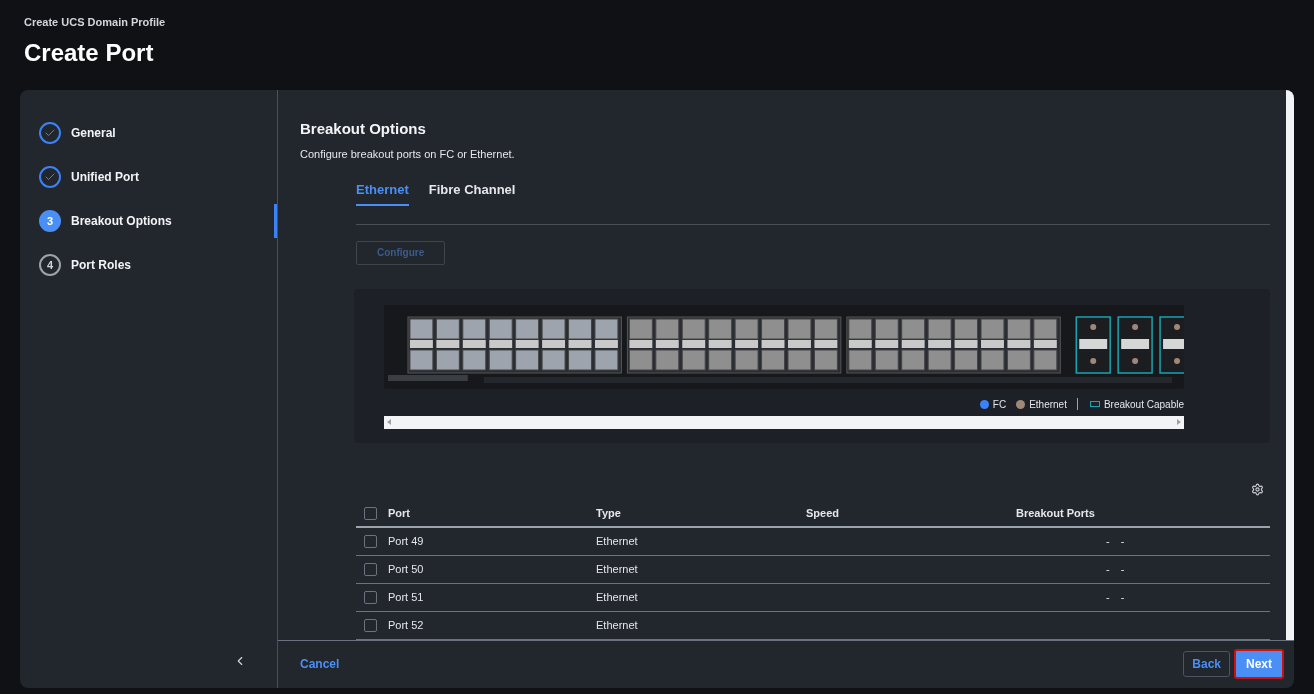 The image size is (1314, 694). What do you see at coordinates (363, 129) in the screenshot?
I see `section-title: Breakout Options` at bounding box center [363, 129].